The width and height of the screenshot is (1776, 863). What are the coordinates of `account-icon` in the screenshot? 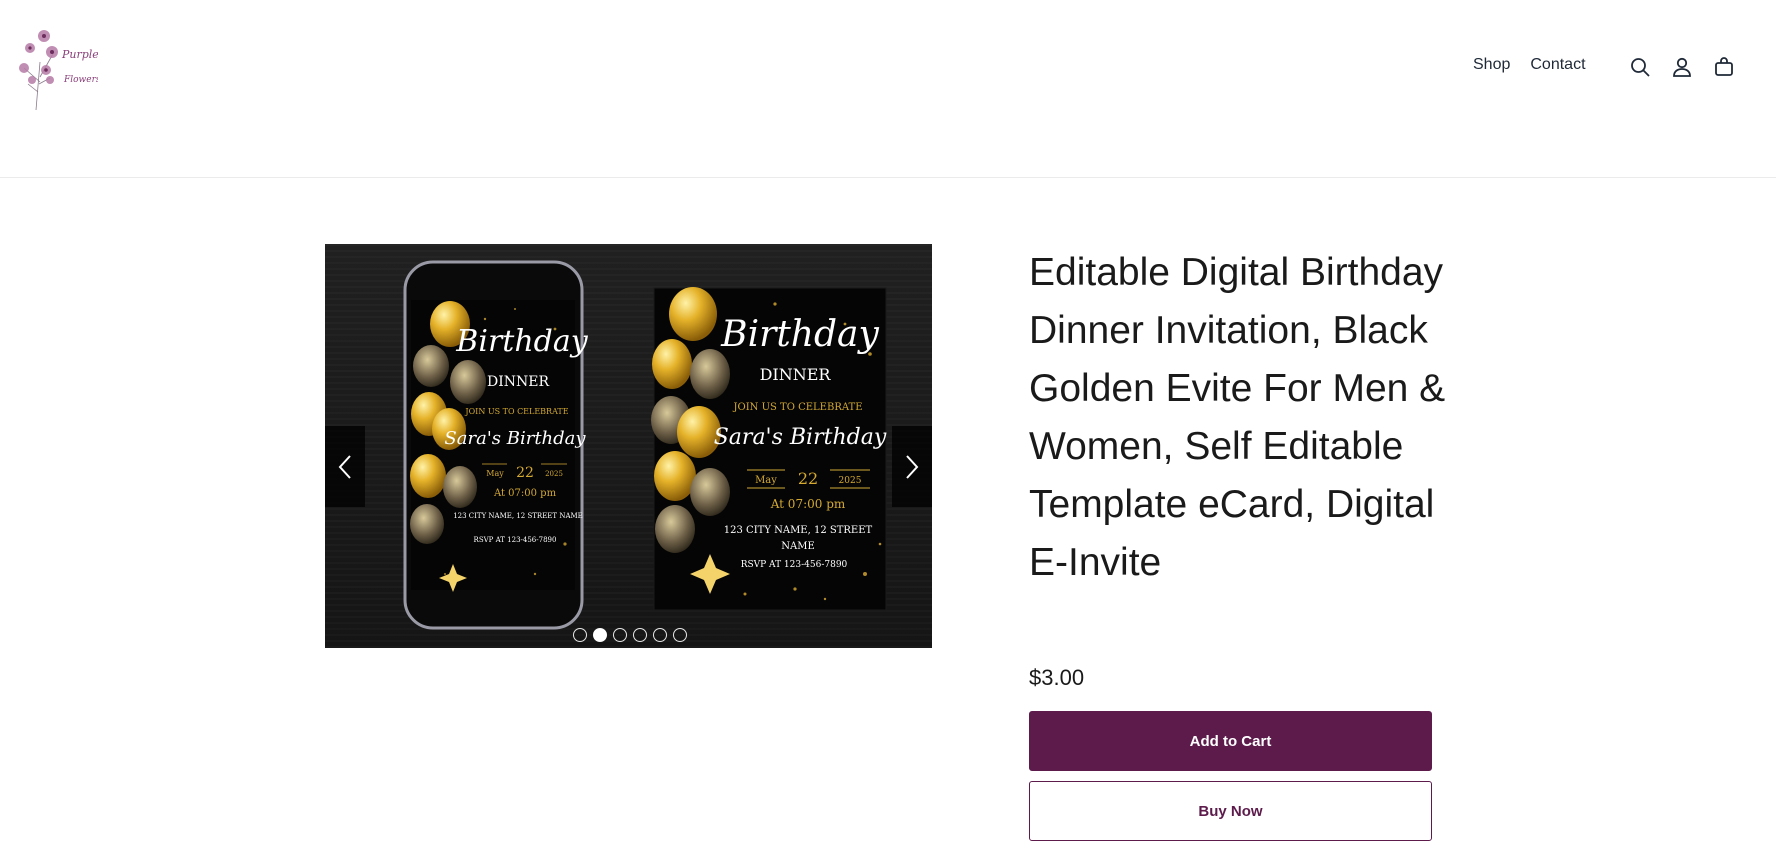 It's located at (1682, 67).